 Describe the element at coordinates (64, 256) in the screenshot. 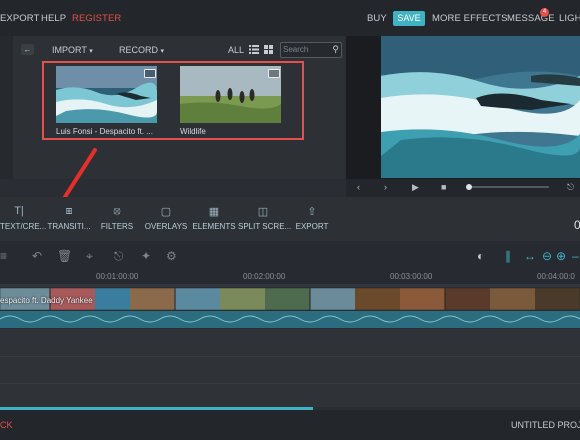

I see `delete-icon: 🗑` at that location.